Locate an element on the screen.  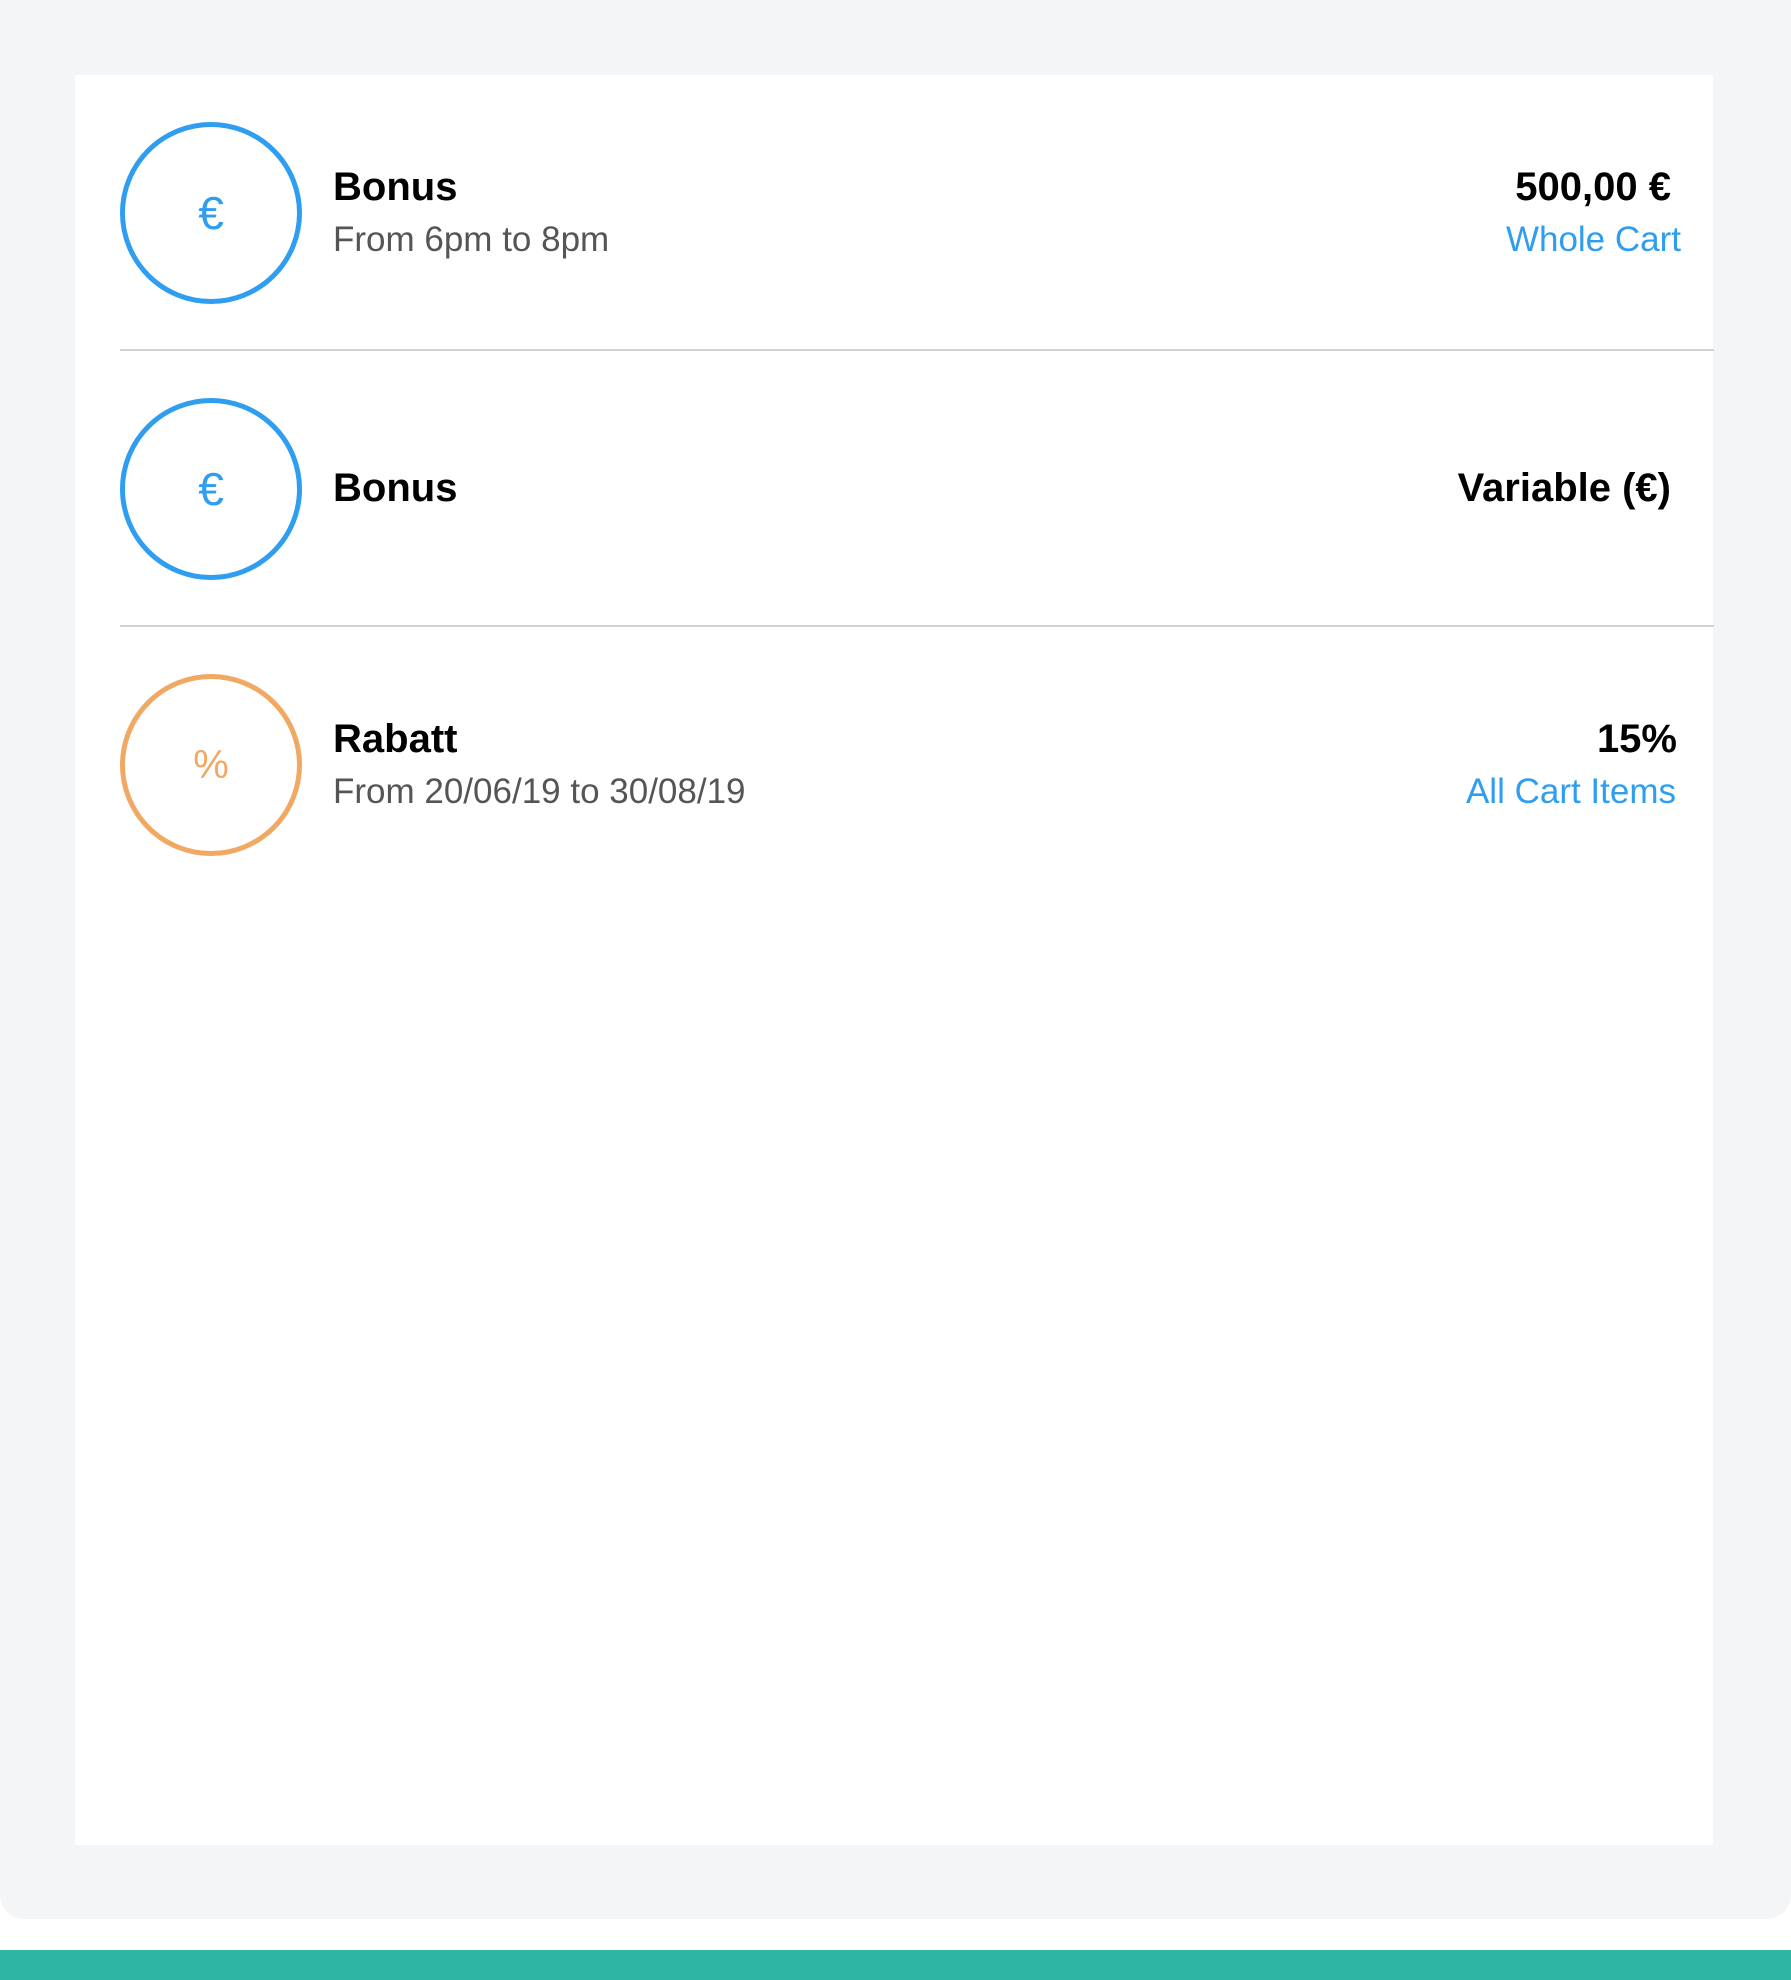
offer-subtitle: From 6pm to 8pm is located at coordinates (471, 239).